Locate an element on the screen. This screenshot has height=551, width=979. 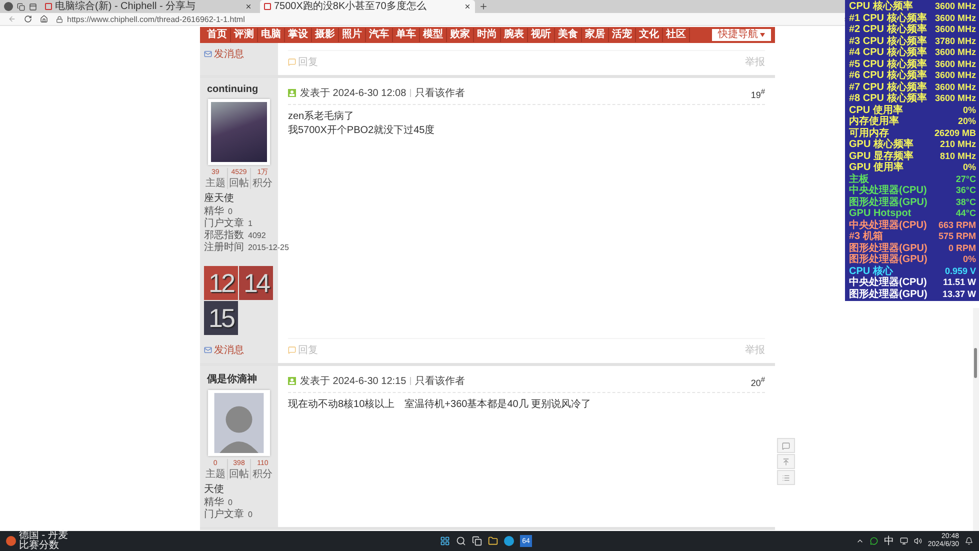
sensor-label: #4 CPU 核心频率 is located at coordinates (888, 52).